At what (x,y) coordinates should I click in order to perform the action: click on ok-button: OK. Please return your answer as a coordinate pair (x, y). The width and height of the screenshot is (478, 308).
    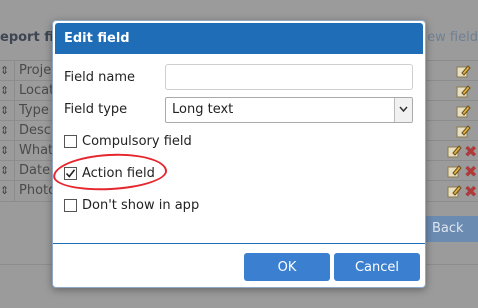
    Looking at the image, I should click on (287, 267).